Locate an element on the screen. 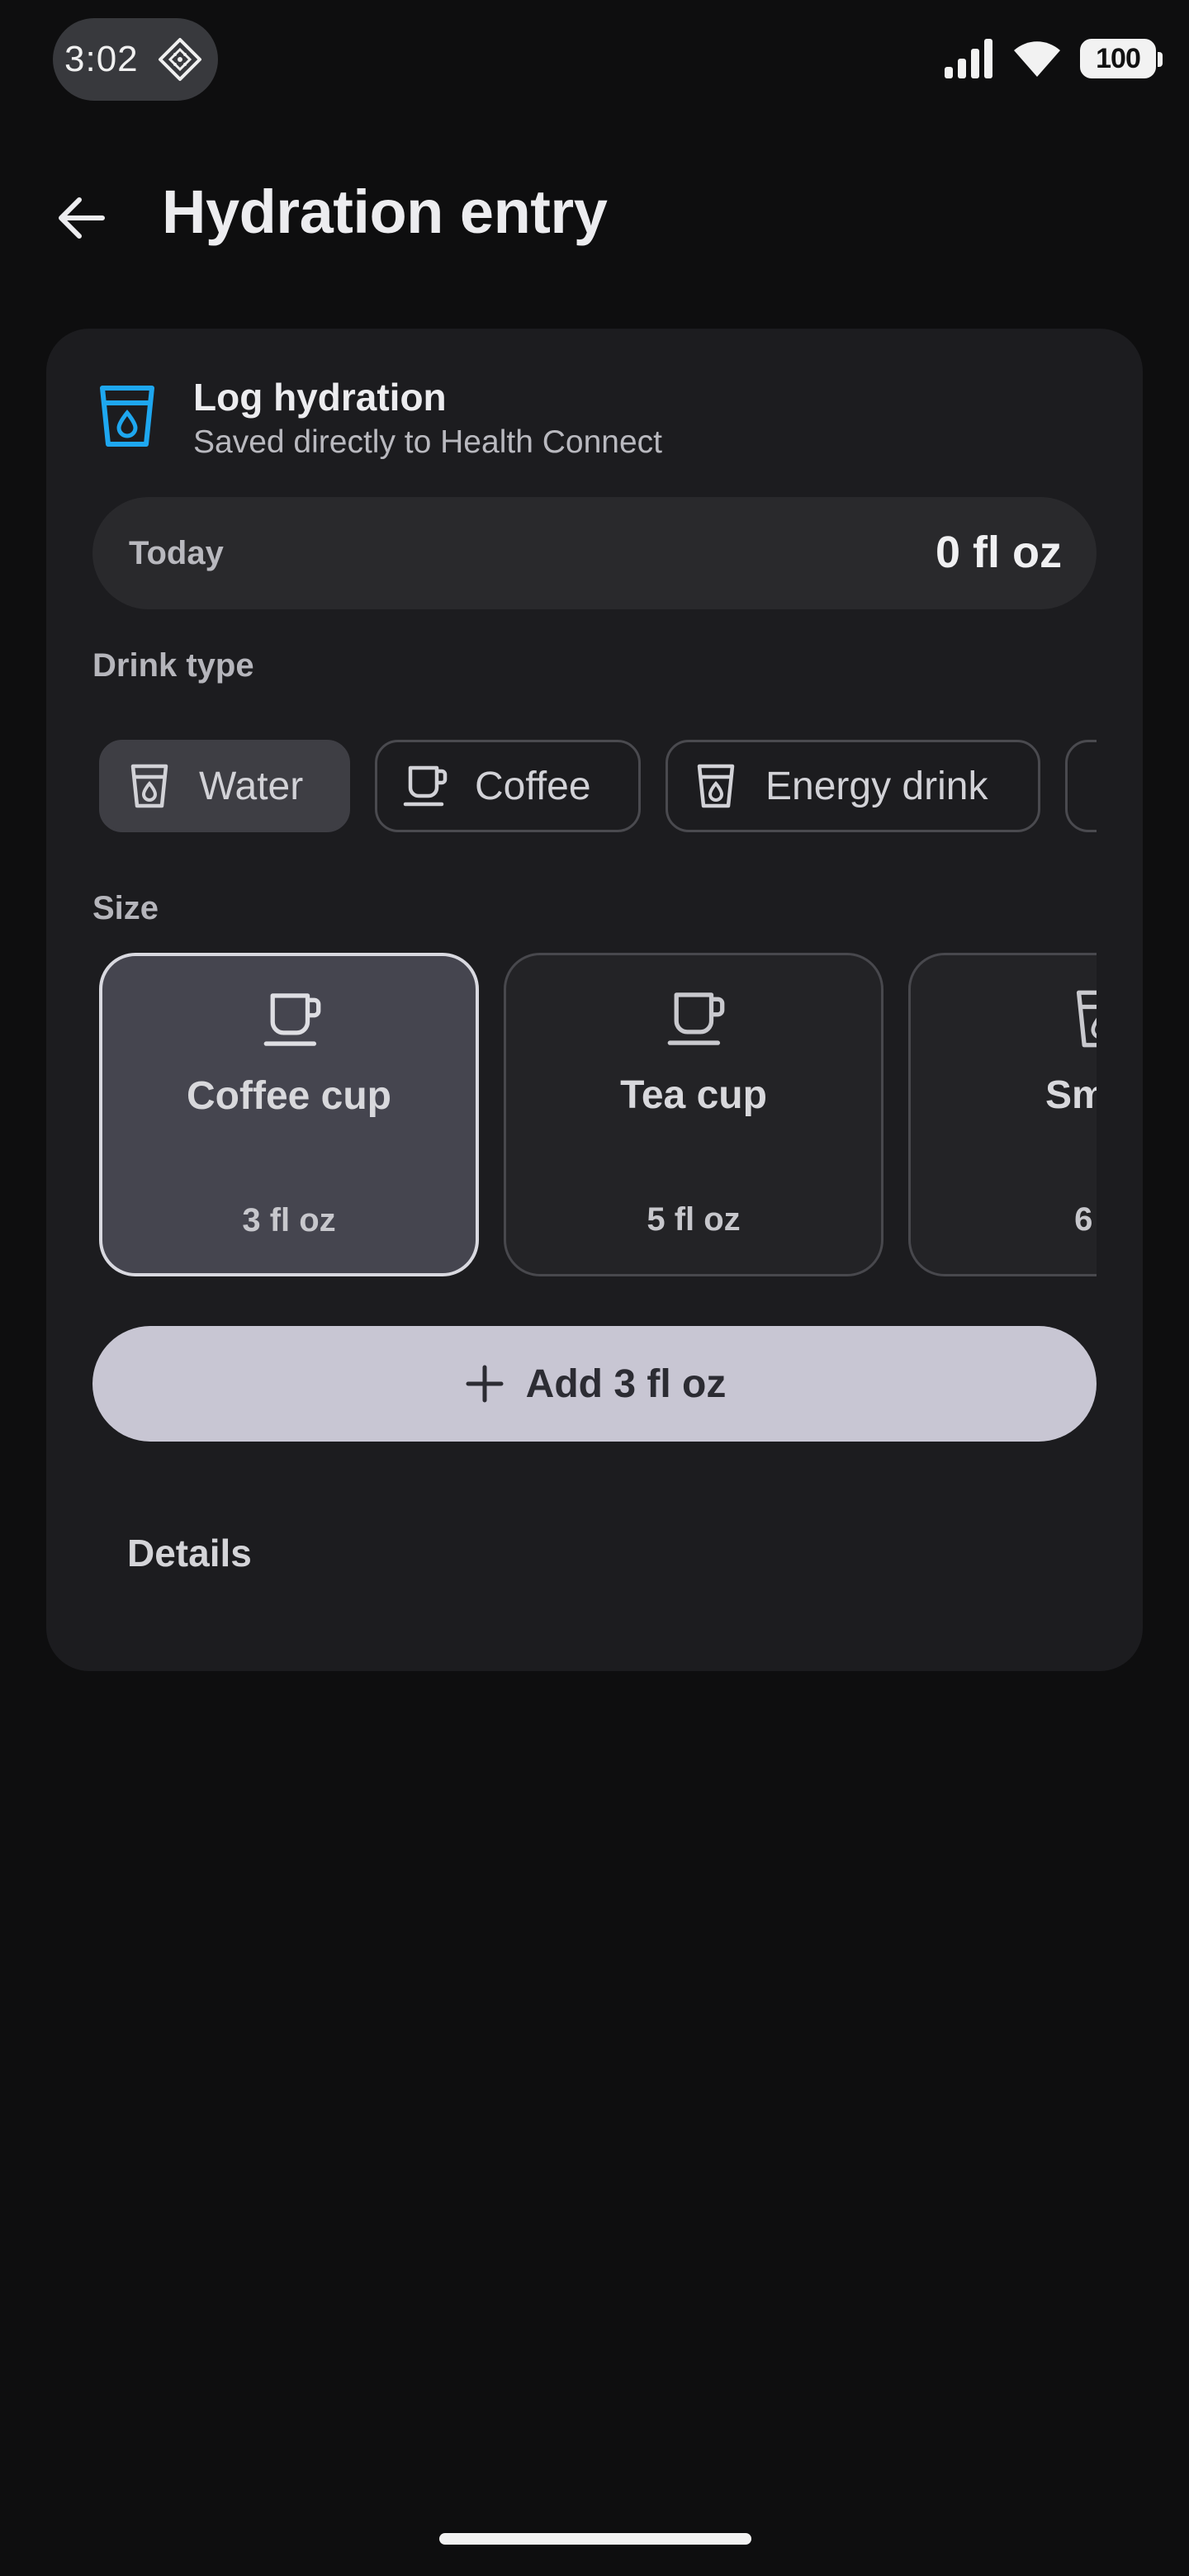 This screenshot has height=2576, width=1189. drink-type-label: Drink type is located at coordinates (173, 665).